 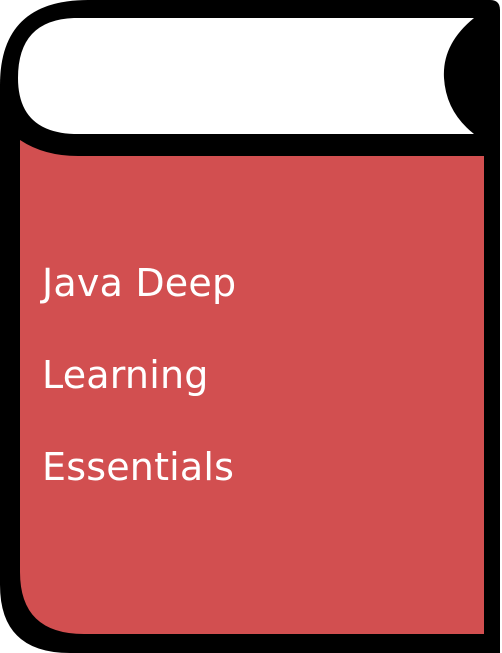 I want to click on book-title-line-3: Essentials, so click(x=138, y=467).